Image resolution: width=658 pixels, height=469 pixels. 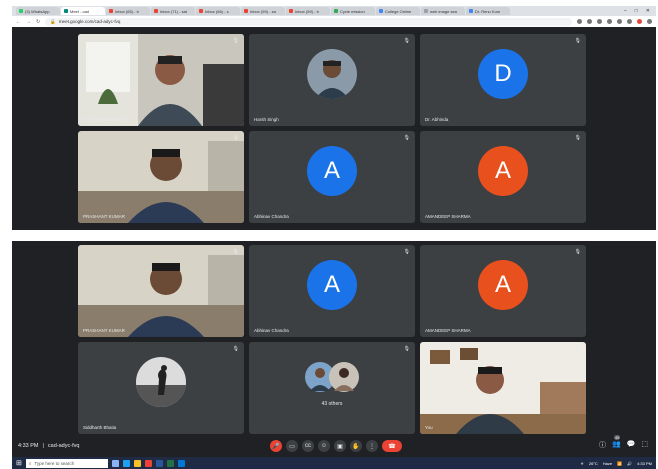 I want to click on share-icon, so click(x=589, y=21).